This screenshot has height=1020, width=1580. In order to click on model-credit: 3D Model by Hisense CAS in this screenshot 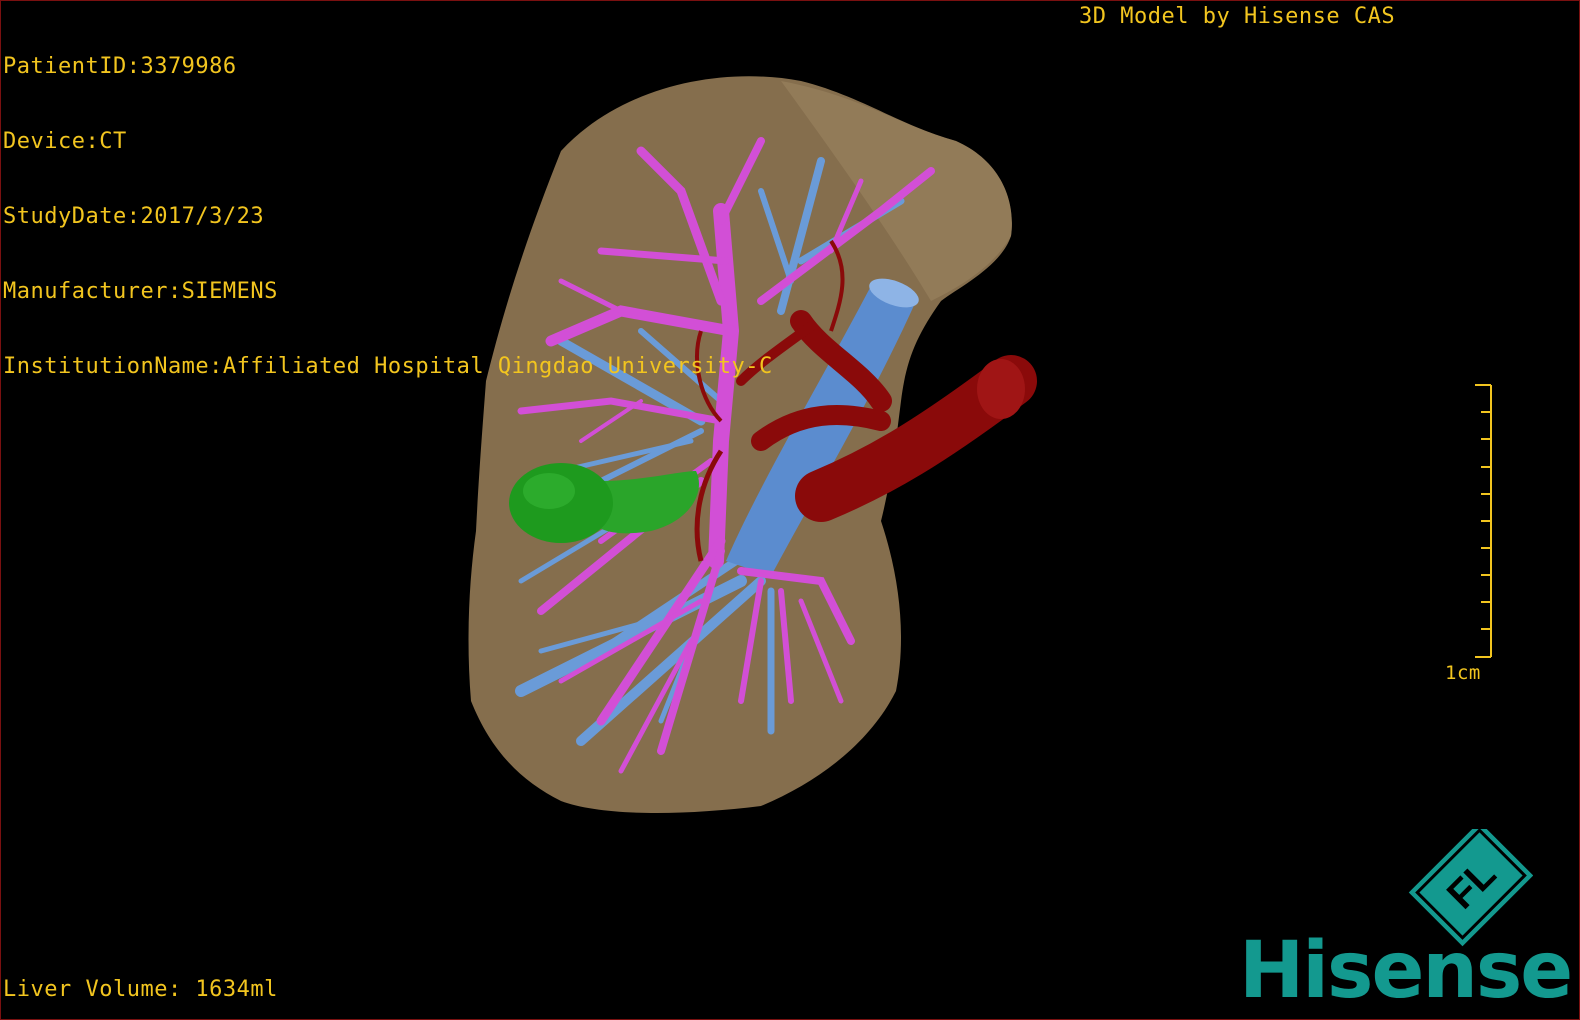, I will do `click(1237, 16)`.